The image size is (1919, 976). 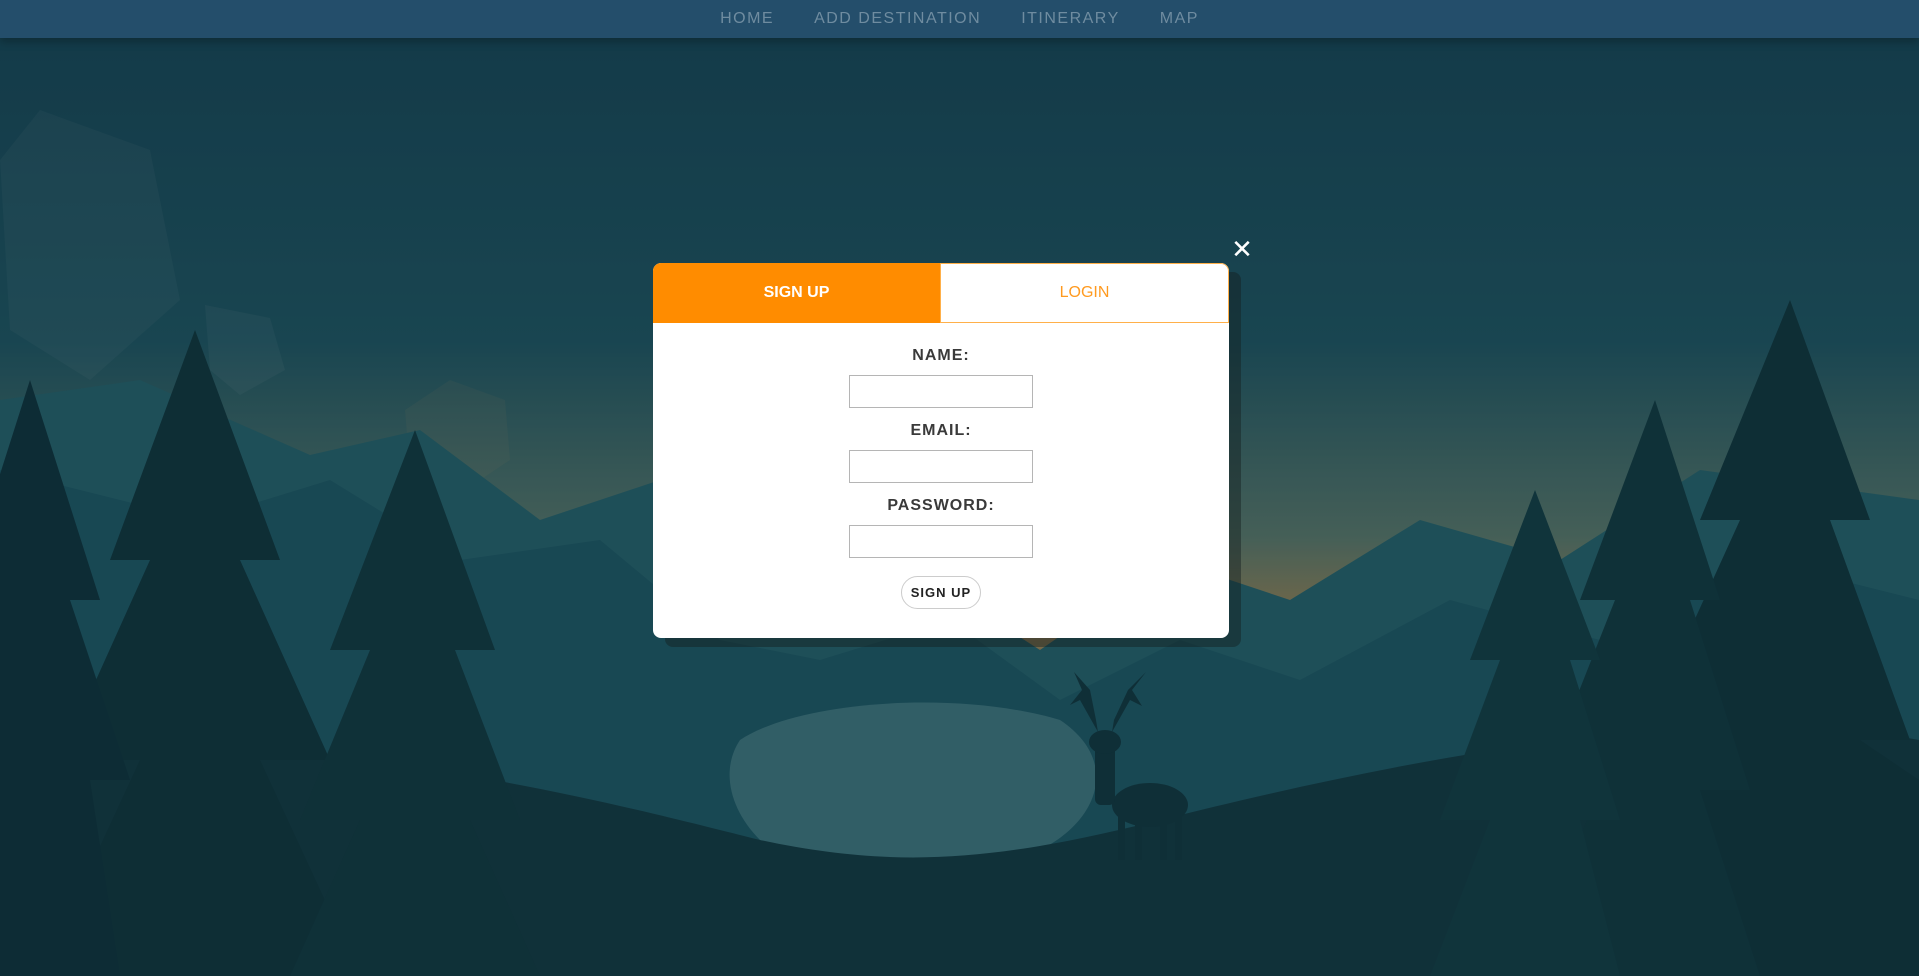 I want to click on nav-map-link: MAP, so click(x=1179, y=19).